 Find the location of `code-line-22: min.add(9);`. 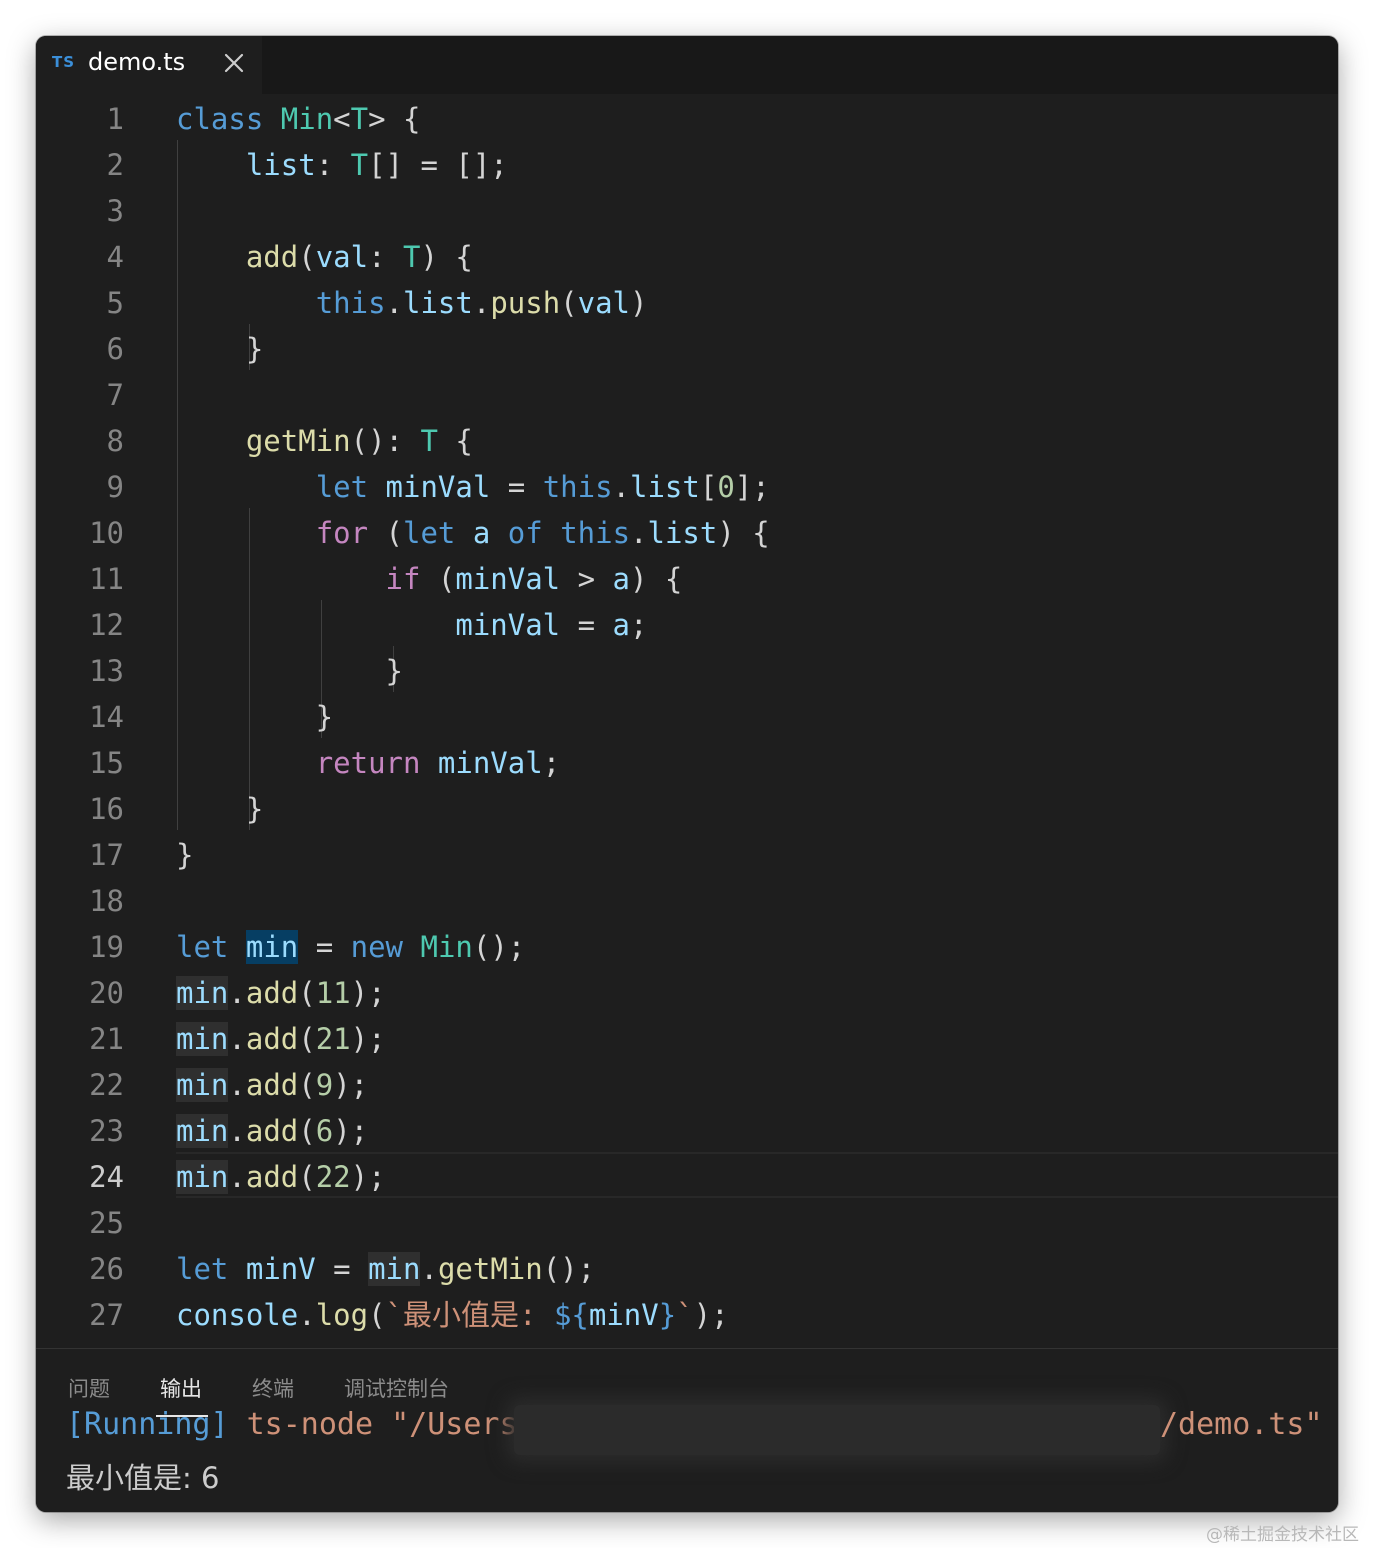

code-line-22: min.add(9); is located at coordinates (272, 1085).